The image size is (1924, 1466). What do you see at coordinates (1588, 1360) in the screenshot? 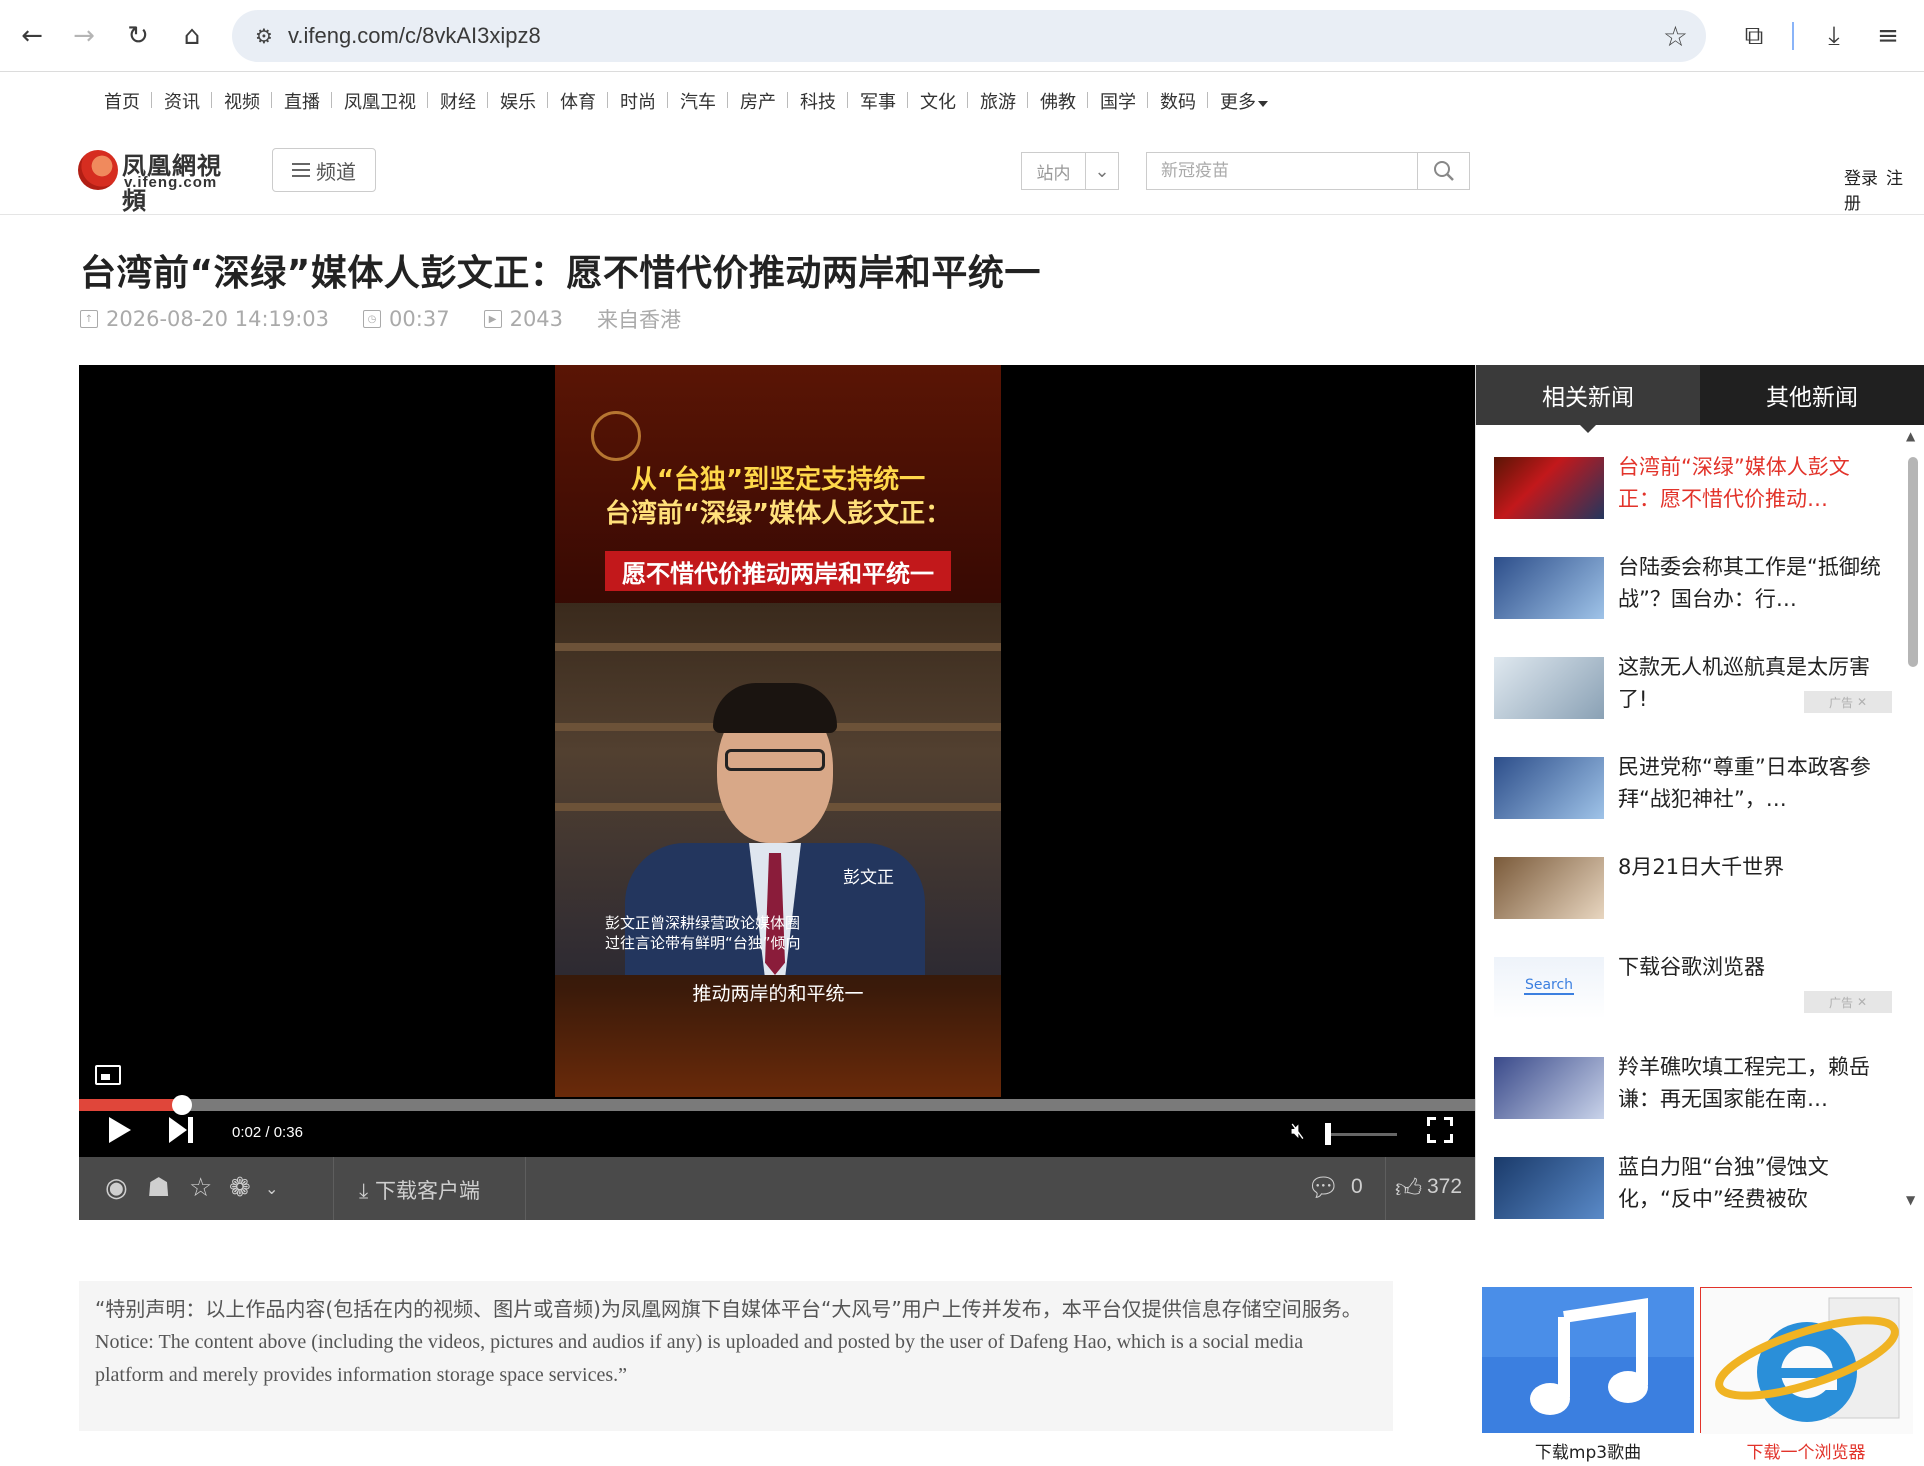
I see `ad-mp3` at bounding box center [1588, 1360].